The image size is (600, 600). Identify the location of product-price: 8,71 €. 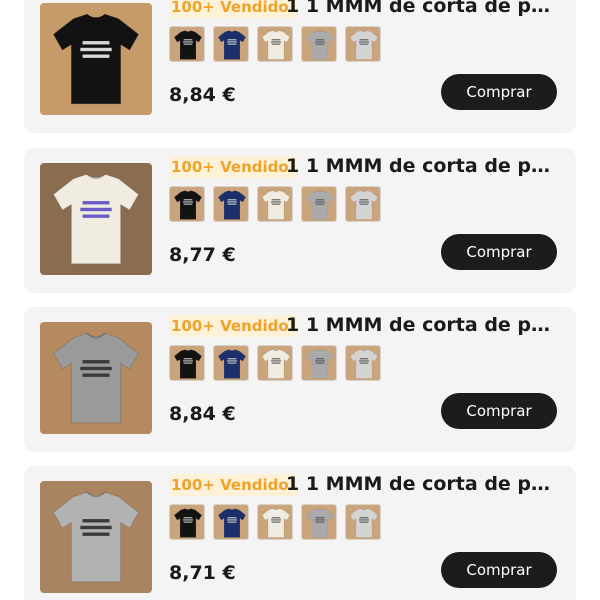
(202, 573).